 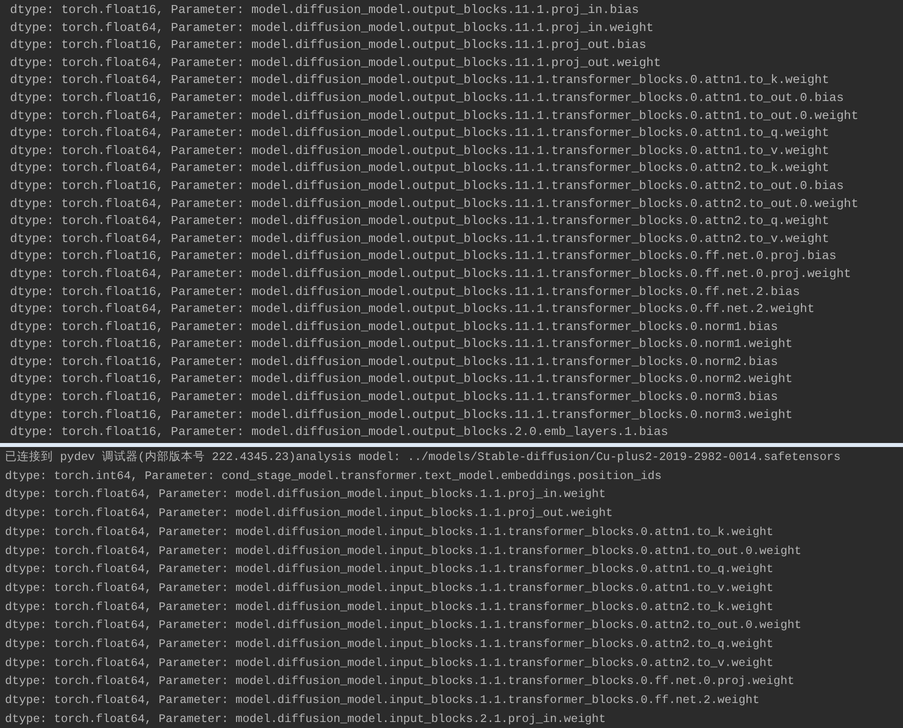 I want to click on console-line: dtype: torch.float64, Parameter: model.diffusion_model.output_blocks.11.1.transformer_blocks.0.attn1.to_out.0.weight, so click(x=434, y=116).